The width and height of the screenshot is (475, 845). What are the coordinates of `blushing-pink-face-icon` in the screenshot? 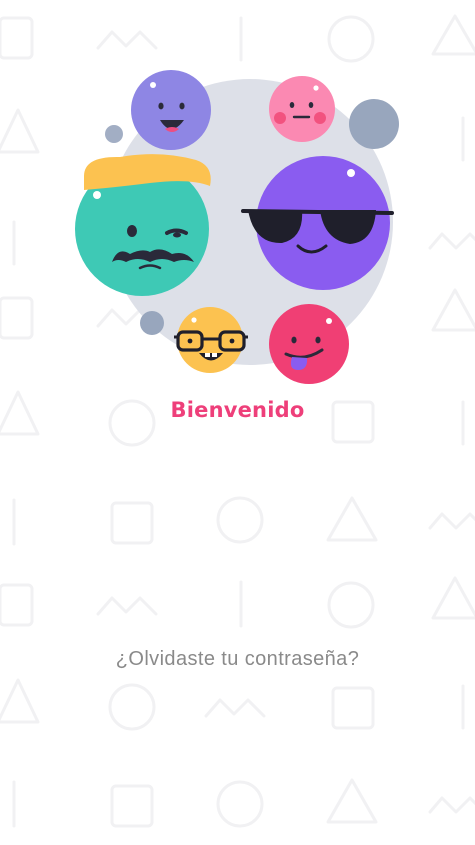 It's located at (302, 109).